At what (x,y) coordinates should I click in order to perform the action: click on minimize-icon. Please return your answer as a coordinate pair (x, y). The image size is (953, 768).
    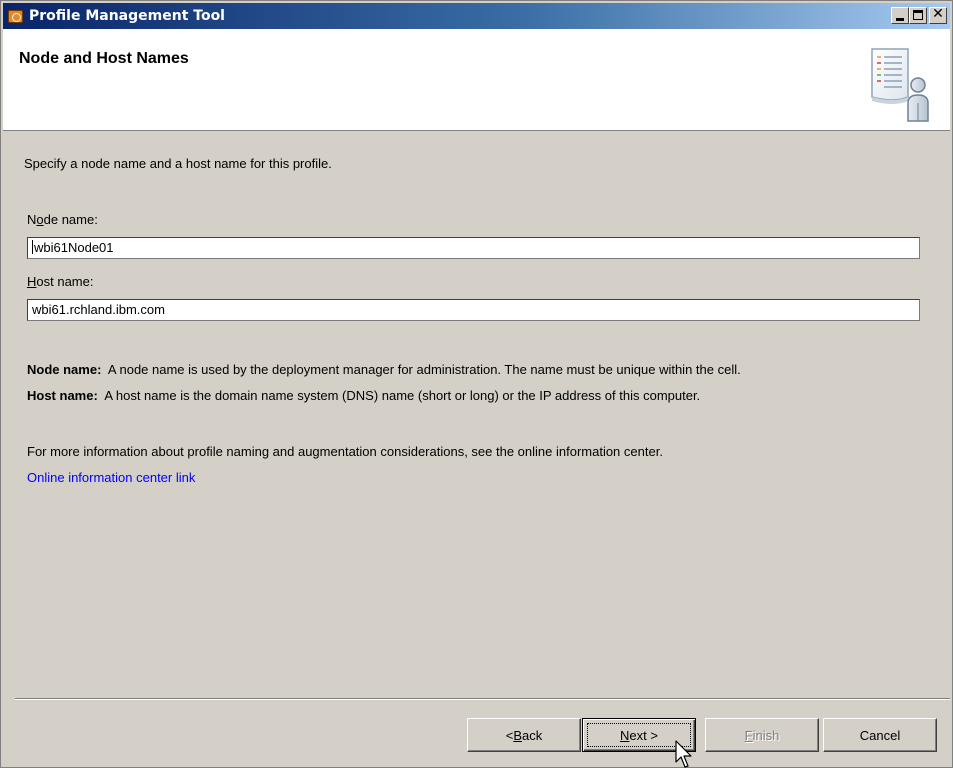
    Looking at the image, I should click on (900, 19).